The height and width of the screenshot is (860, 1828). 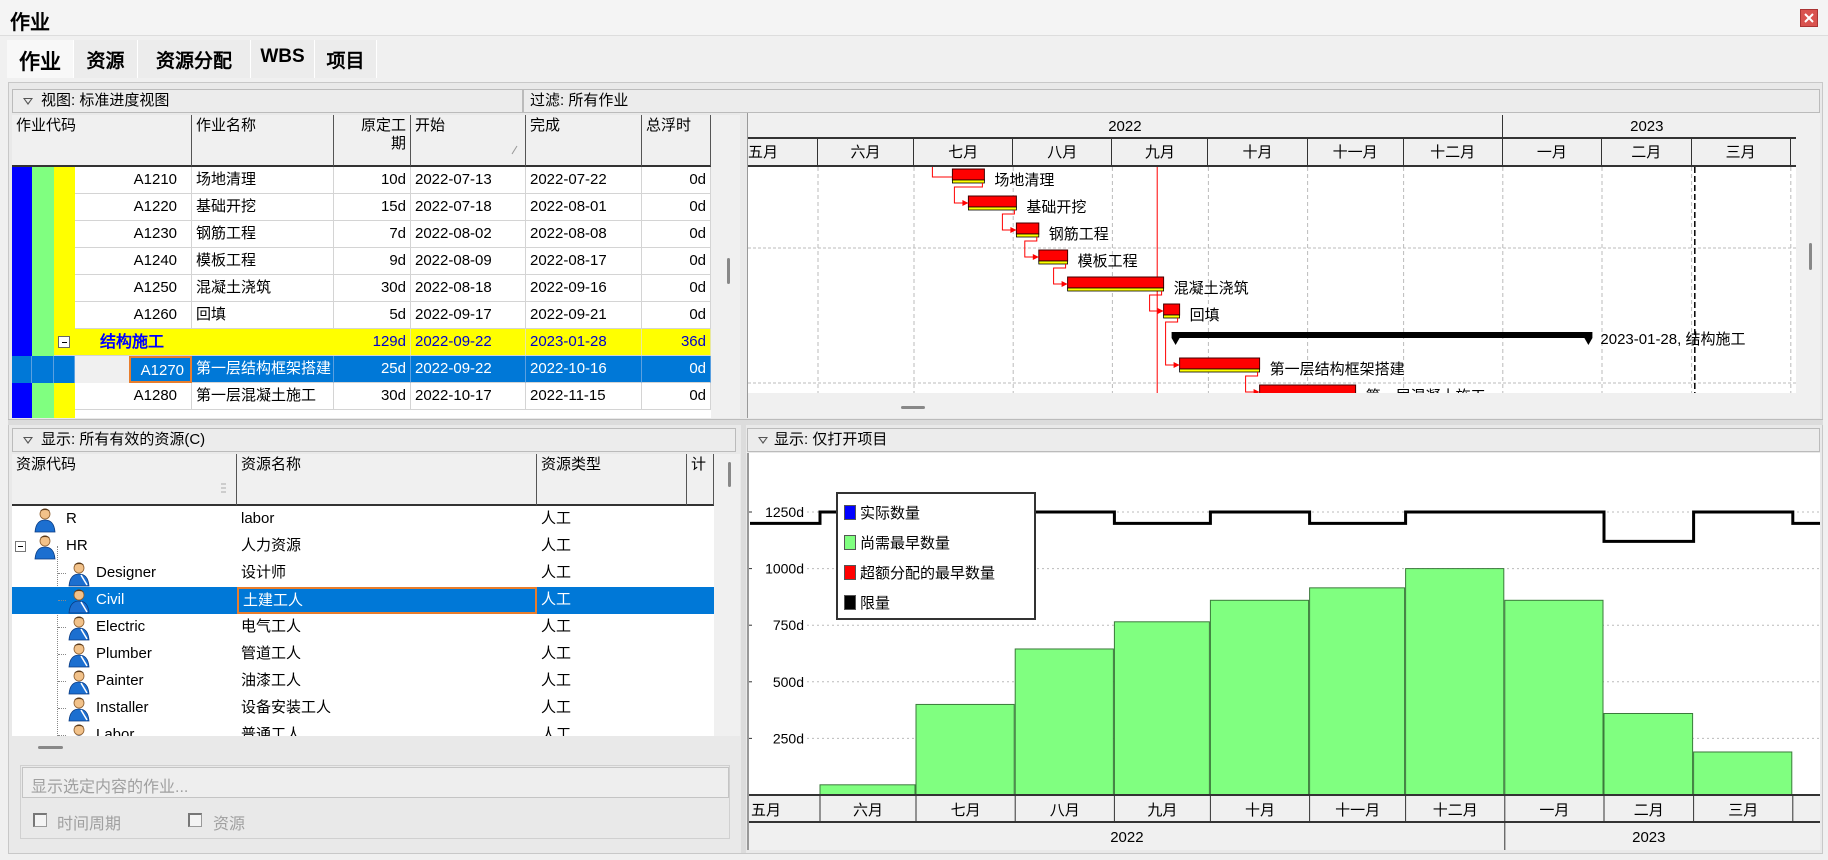 What do you see at coordinates (1809, 18) in the screenshot?
I see `close-icon` at bounding box center [1809, 18].